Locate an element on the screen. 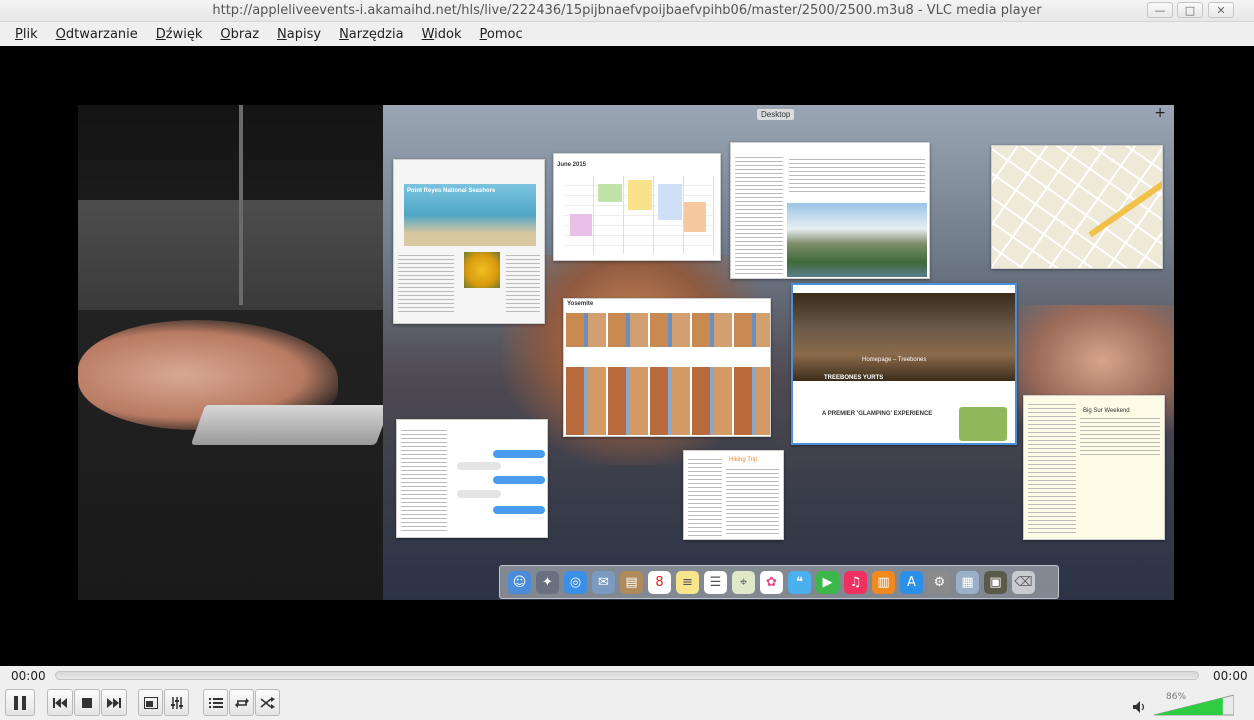  launchpad-icon: ✦ is located at coordinates (547, 582).